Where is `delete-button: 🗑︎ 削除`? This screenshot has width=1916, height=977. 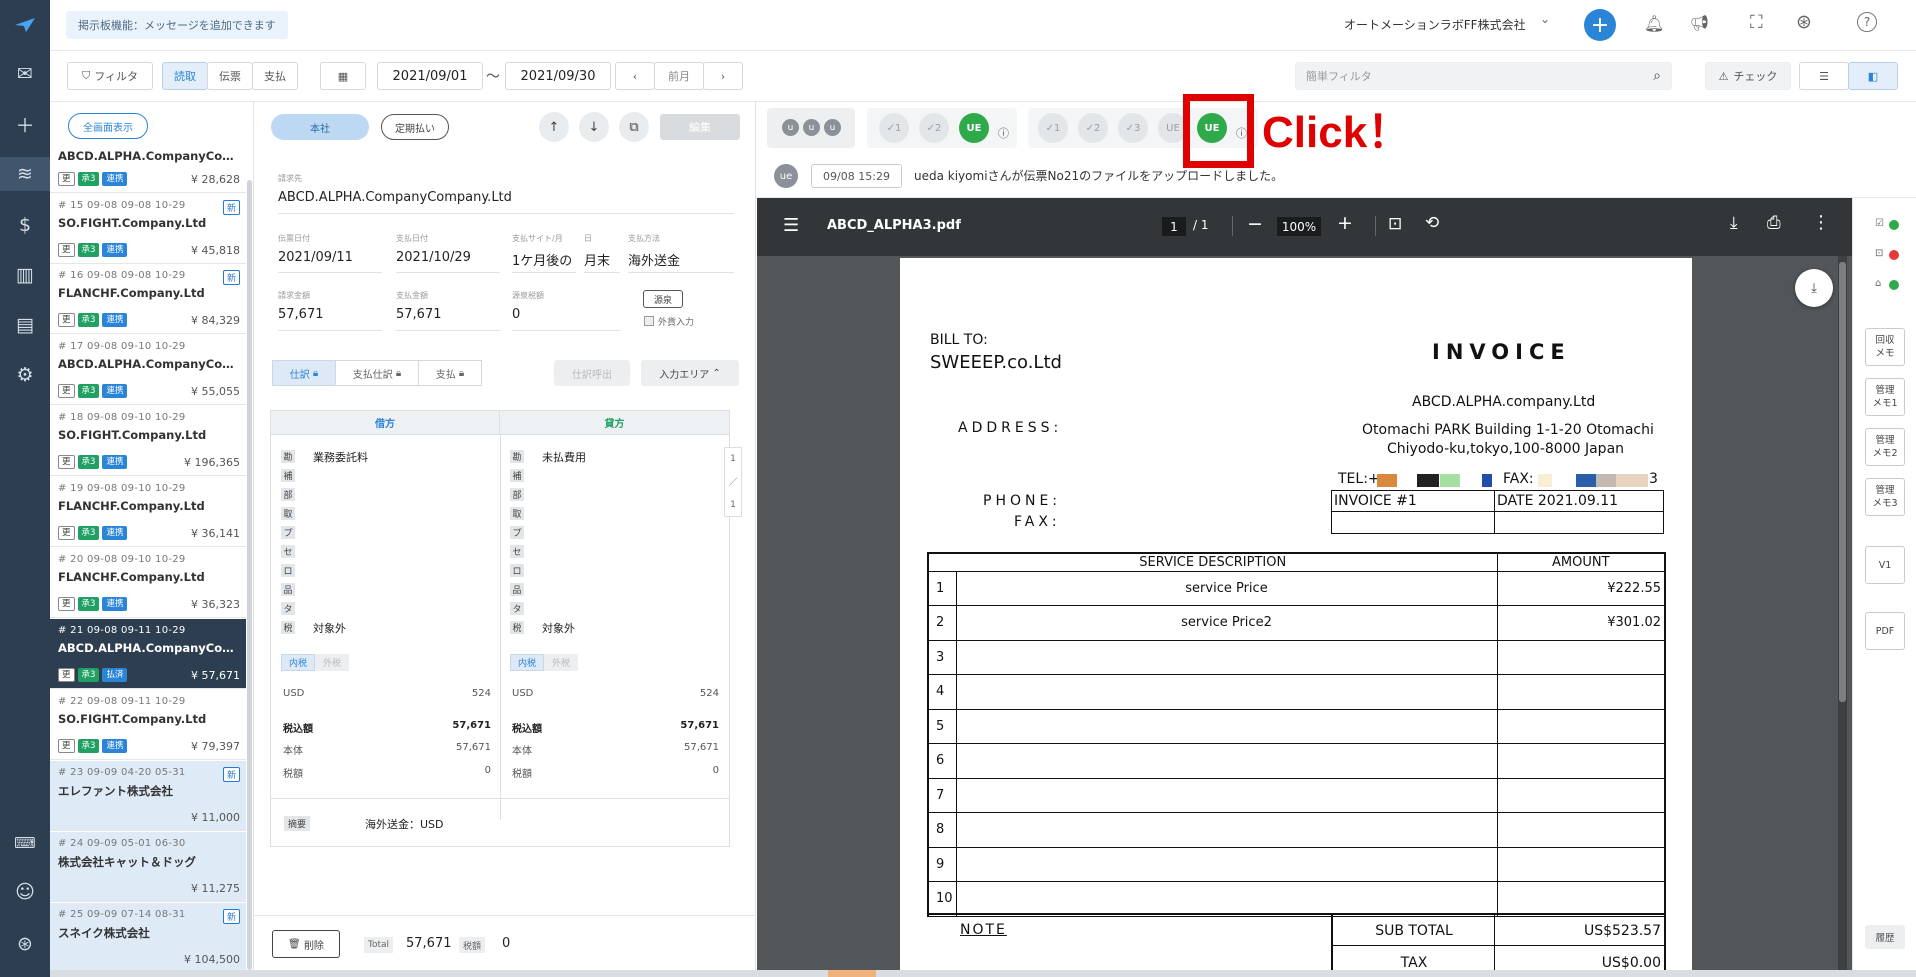
delete-button: 🗑︎ 削除 is located at coordinates (306, 944).